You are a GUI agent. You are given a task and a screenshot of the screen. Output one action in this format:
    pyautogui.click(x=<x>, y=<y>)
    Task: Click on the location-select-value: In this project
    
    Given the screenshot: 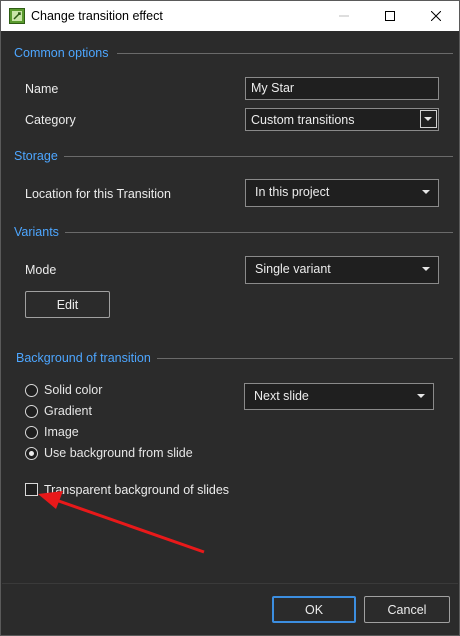 What is the action you would take?
    pyautogui.click(x=292, y=192)
    